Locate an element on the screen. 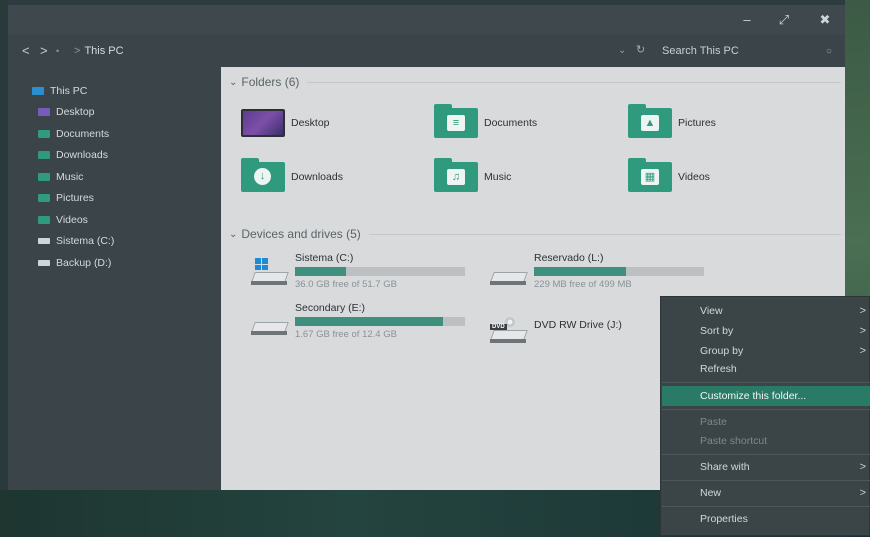 The width and height of the screenshot is (870, 537). folder-downloads: ↓ Downloads is located at coordinates (331, 175).